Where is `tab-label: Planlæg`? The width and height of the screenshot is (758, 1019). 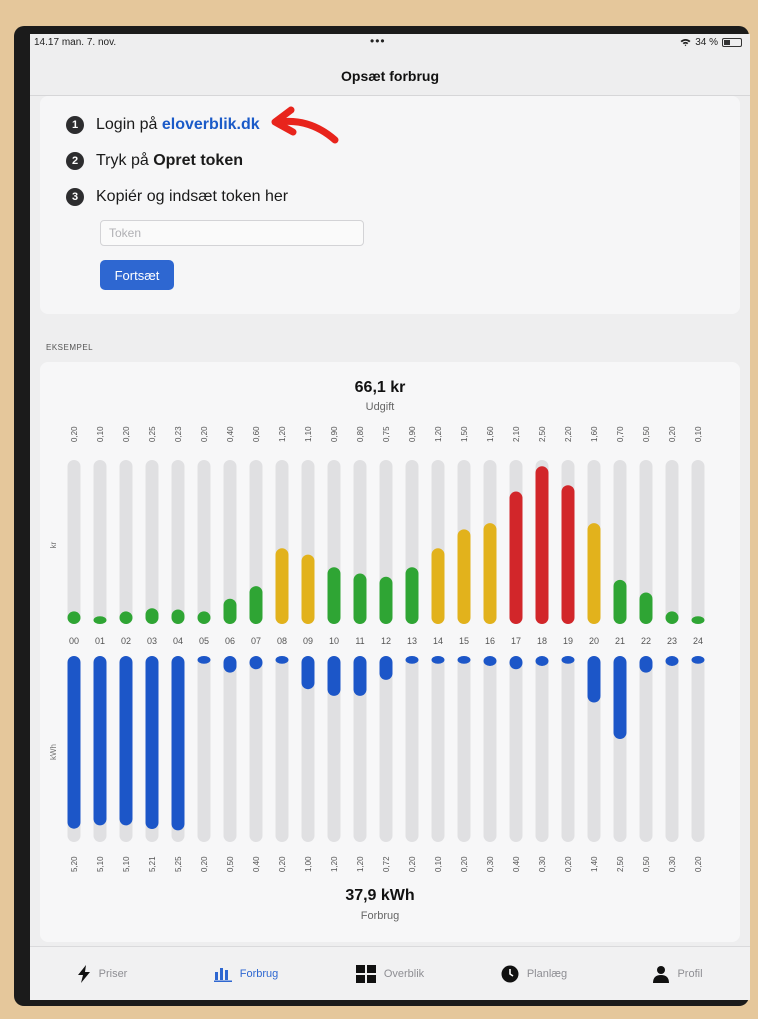
tab-label: Planlæg is located at coordinates (547, 973).